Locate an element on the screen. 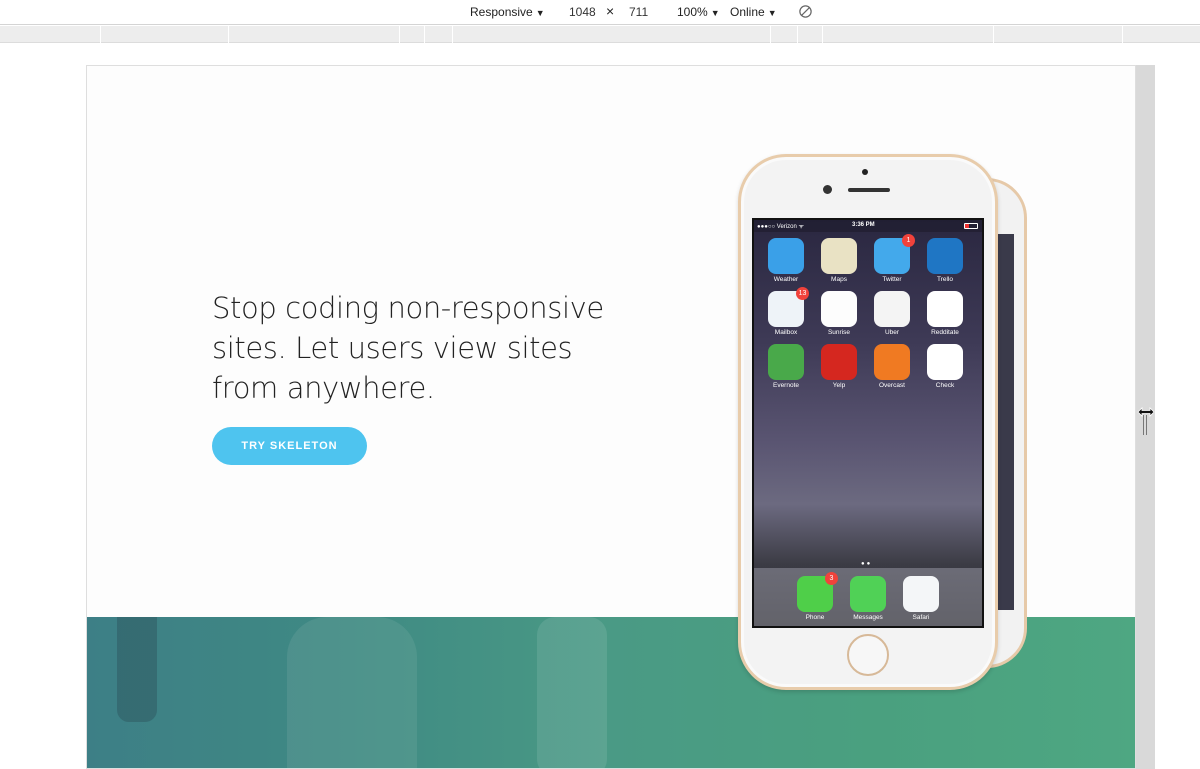  time-label: 3:36 PM is located at coordinates (863, 225).